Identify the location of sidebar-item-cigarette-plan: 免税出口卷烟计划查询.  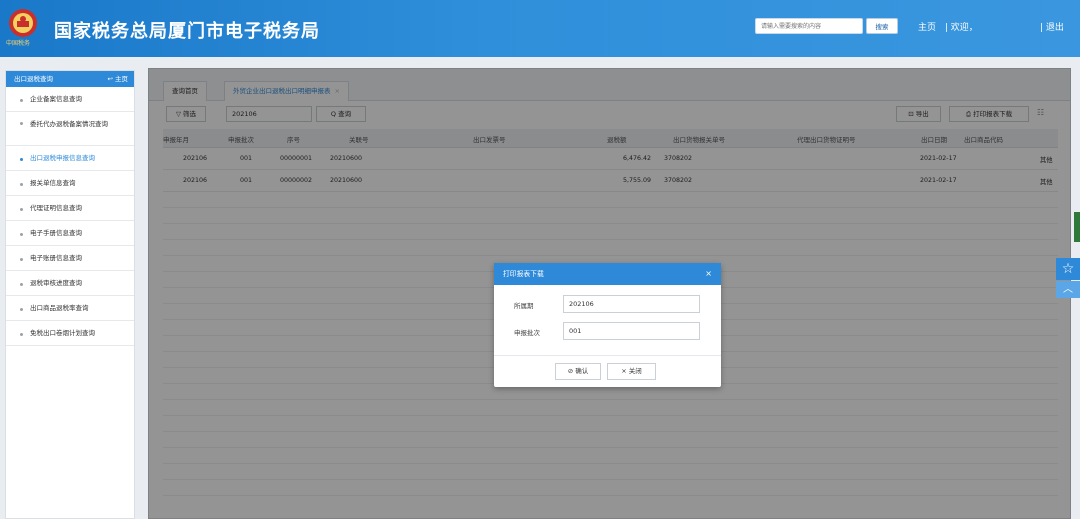
(70, 333).